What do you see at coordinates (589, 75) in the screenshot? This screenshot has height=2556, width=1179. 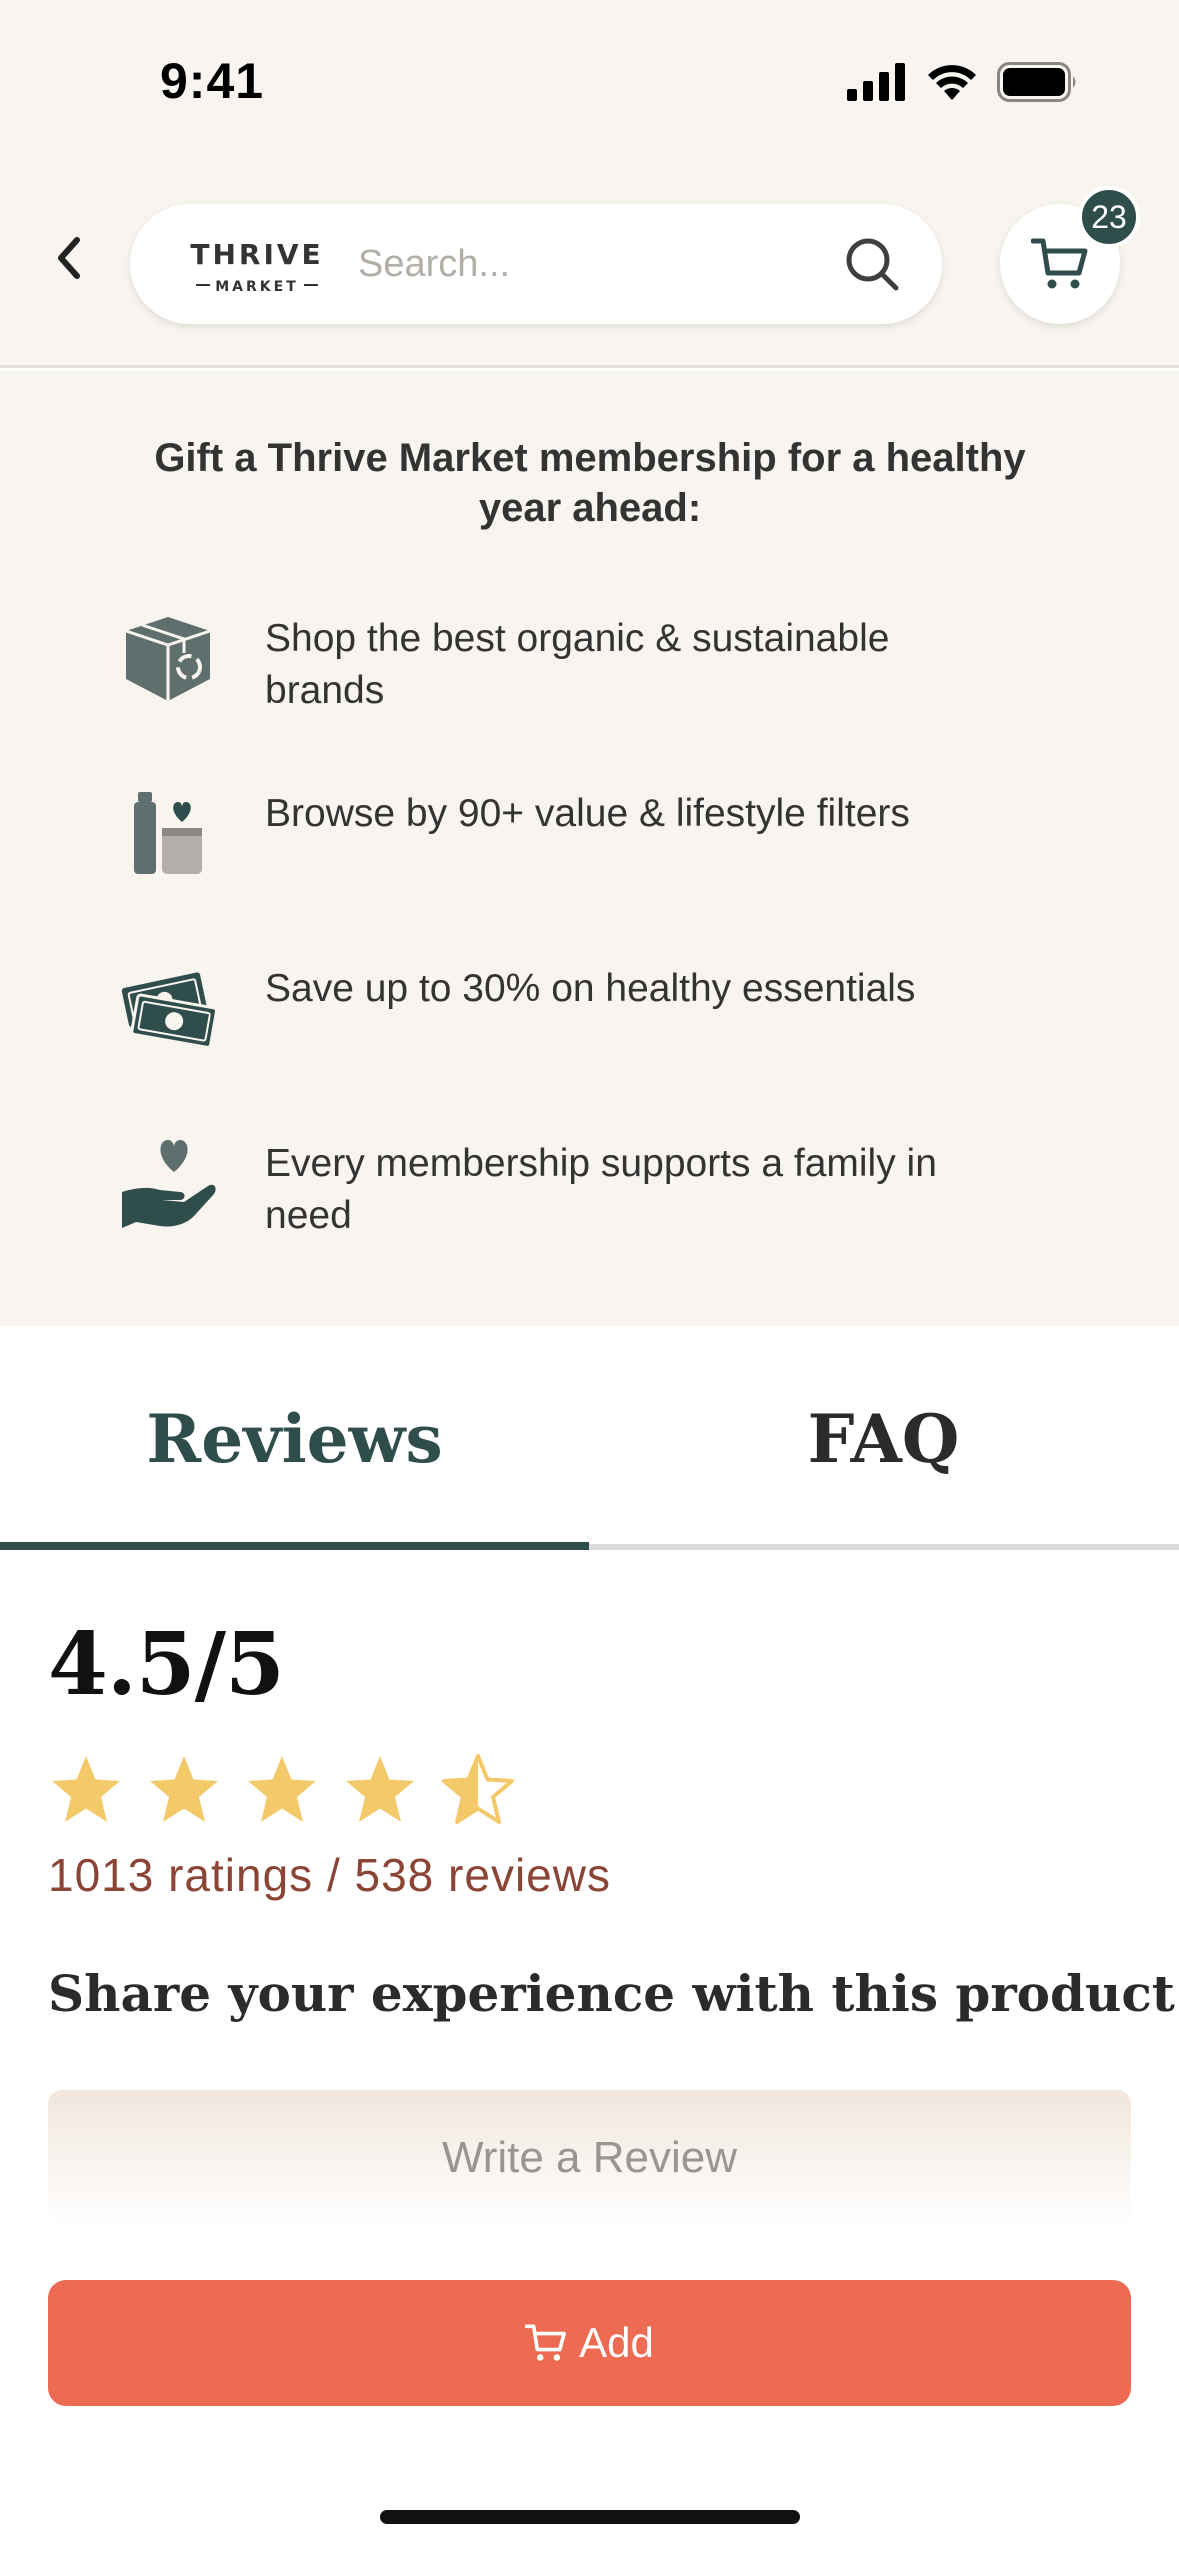 I see `status-bar: 9:41` at bounding box center [589, 75].